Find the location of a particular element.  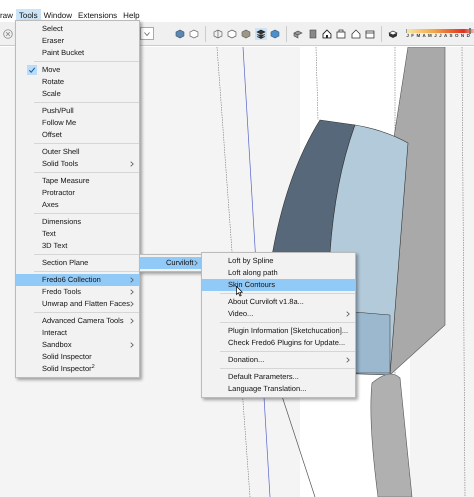

menu-bar-item: raw is located at coordinates (8, 15).